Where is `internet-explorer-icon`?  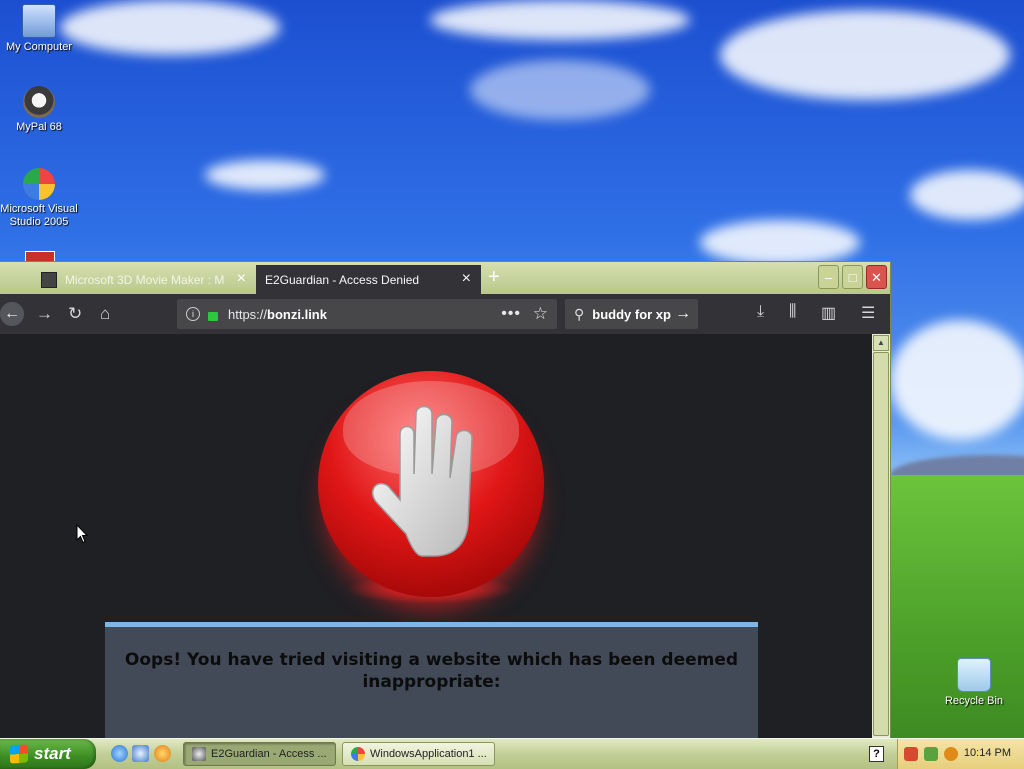 internet-explorer-icon is located at coordinates (119, 753).